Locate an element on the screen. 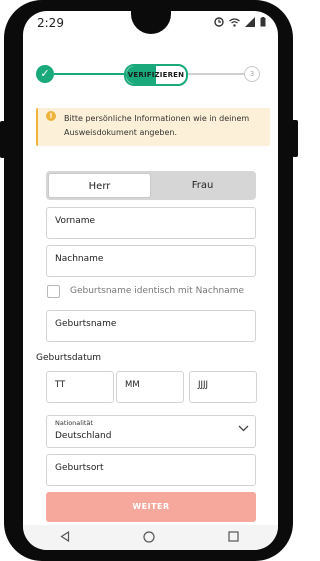  nationality-select: Nationalität Deutschland is located at coordinates (151, 431).